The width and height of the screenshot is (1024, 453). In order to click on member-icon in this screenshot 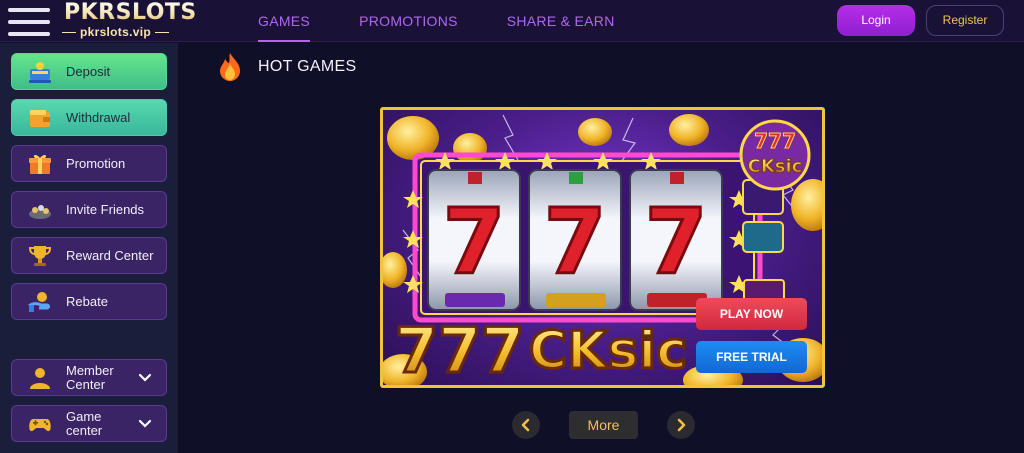, I will do `click(40, 378)`.